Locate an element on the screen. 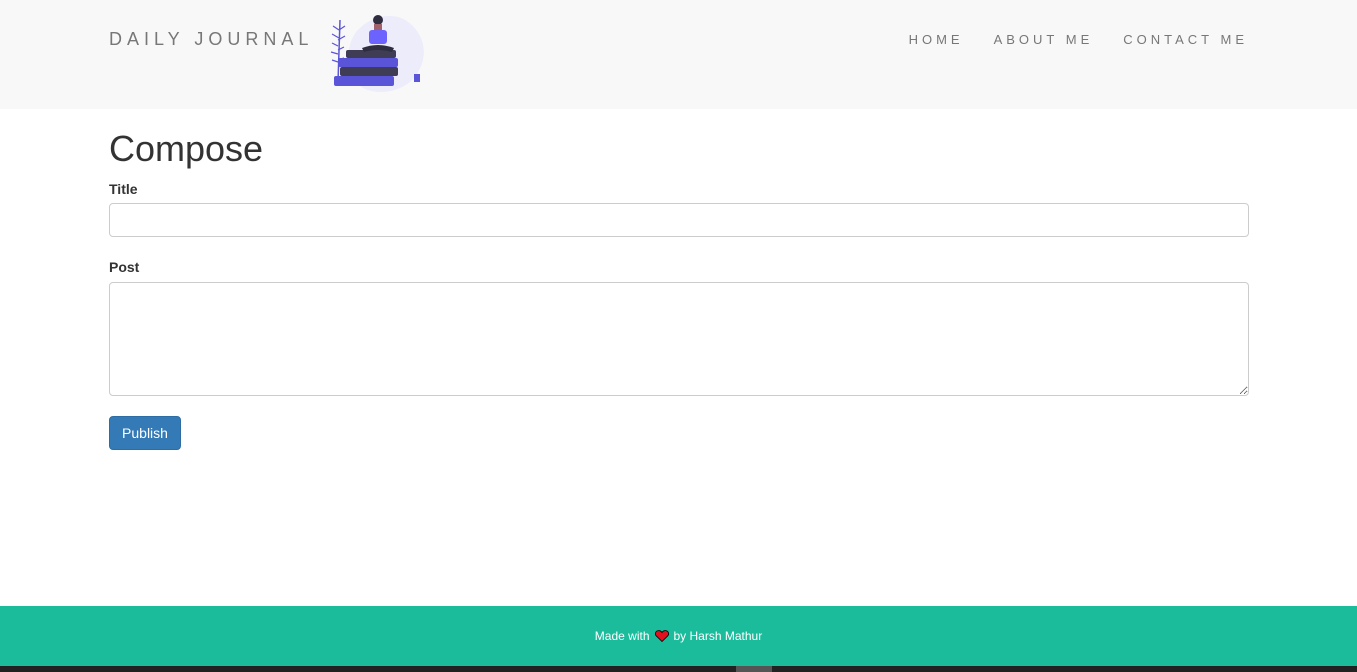 This screenshot has width=1357, height=672. nav-link-contact-me: CONTACT ME is located at coordinates (1185, 39).